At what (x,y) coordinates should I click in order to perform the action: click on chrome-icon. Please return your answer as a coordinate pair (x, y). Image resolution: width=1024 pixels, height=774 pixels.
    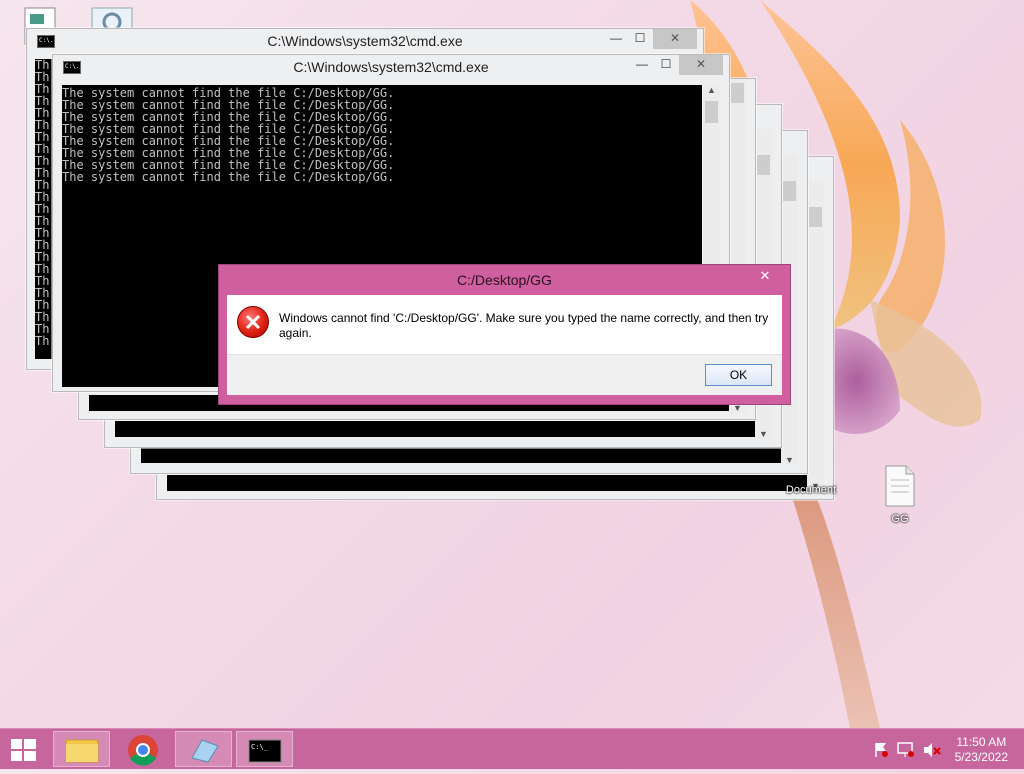
    Looking at the image, I should click on (143, 750).